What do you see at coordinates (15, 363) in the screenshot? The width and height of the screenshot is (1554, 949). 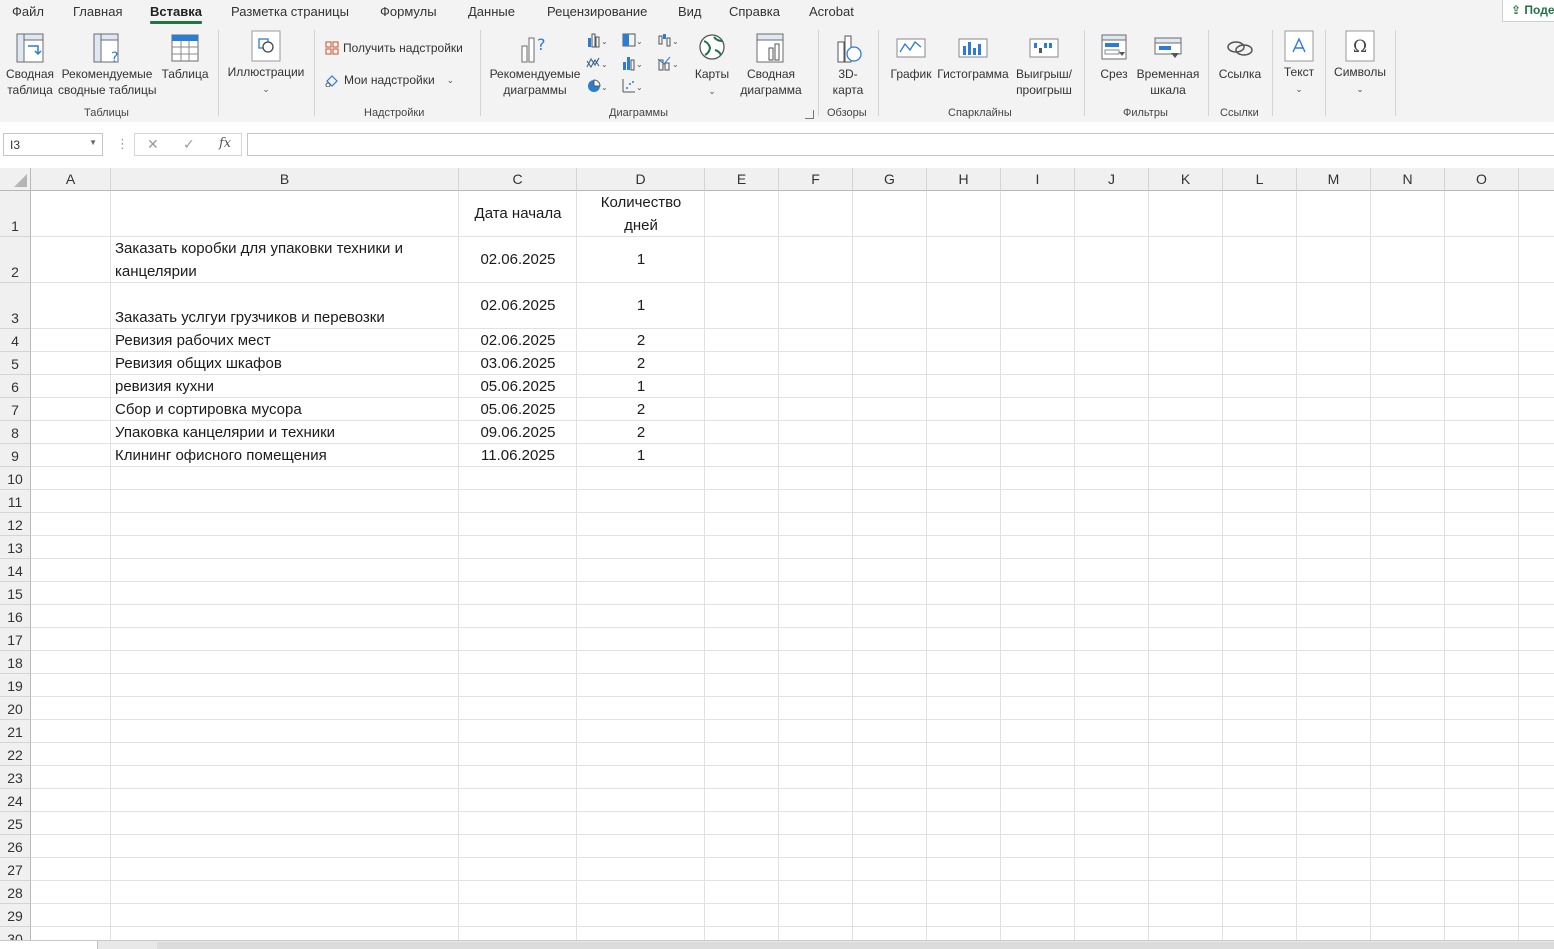 I see `row-header-5: 5` at bounding box center [15, 363].